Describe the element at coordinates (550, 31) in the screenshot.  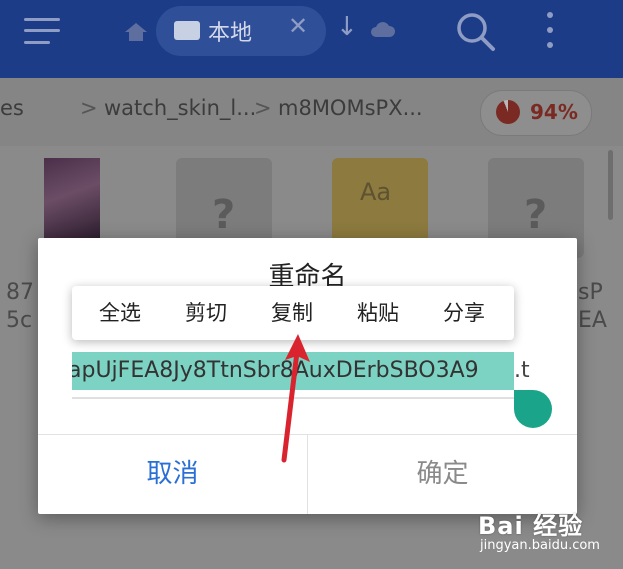
I see `more-vert-icon` at that location.